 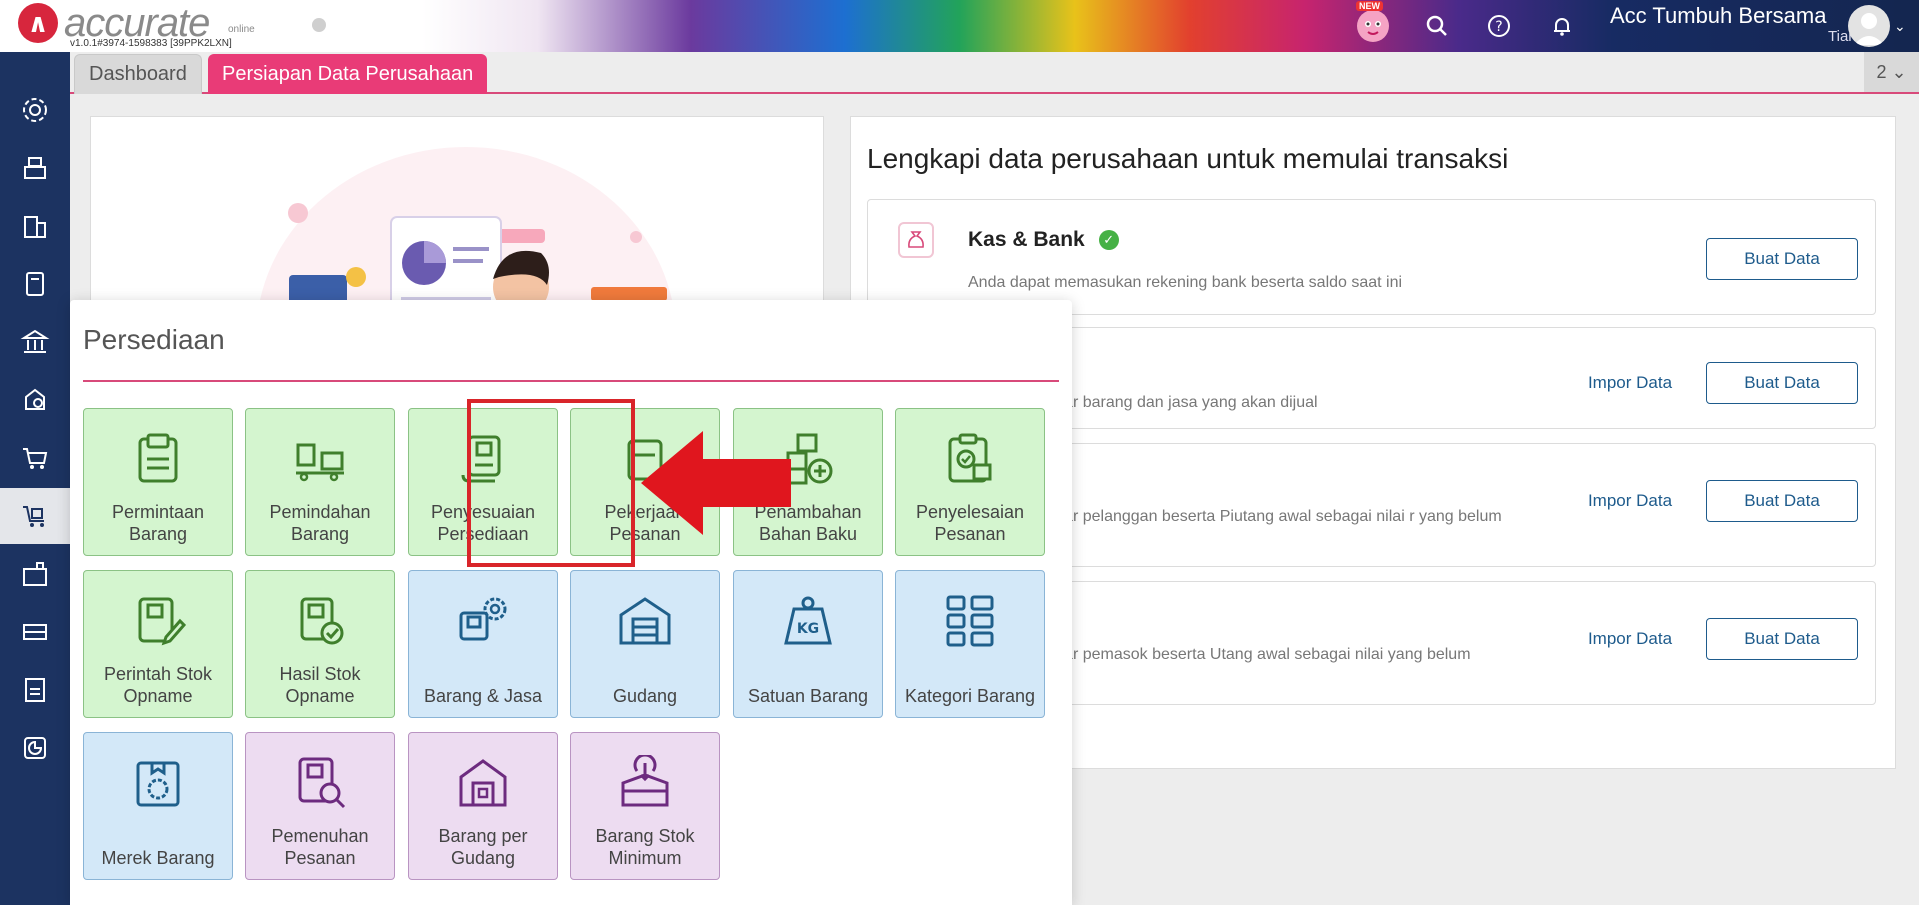 What do you see at coordinates (1891, 72) in the screenshot?
I see `tab-count-dropdown: 2 ⌄` at bounding box center [1891, 72].